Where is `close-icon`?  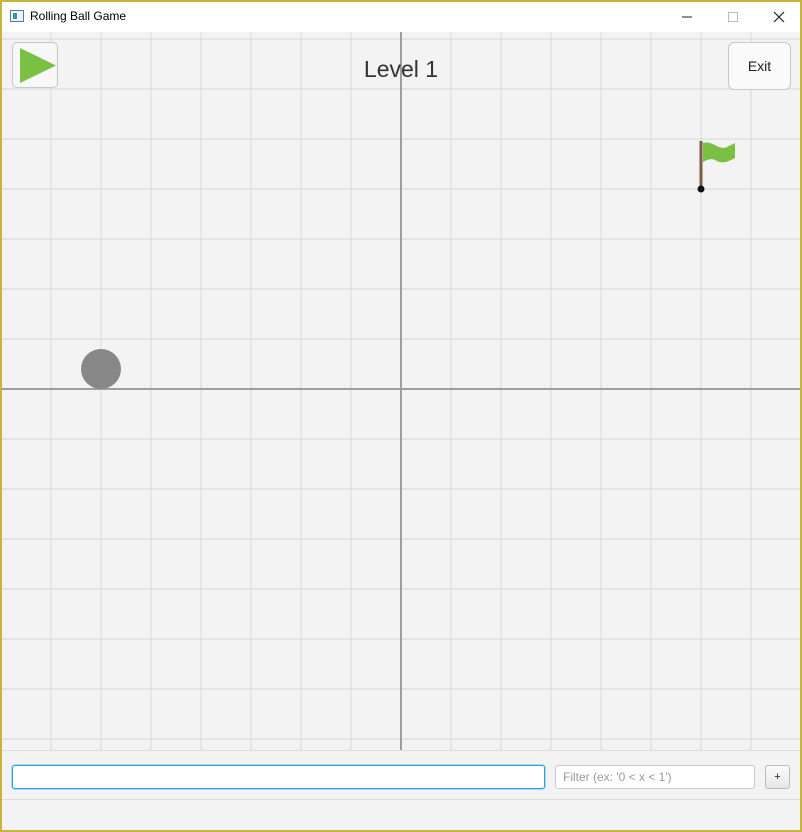
close-icon is located at coordinates (779, 17).